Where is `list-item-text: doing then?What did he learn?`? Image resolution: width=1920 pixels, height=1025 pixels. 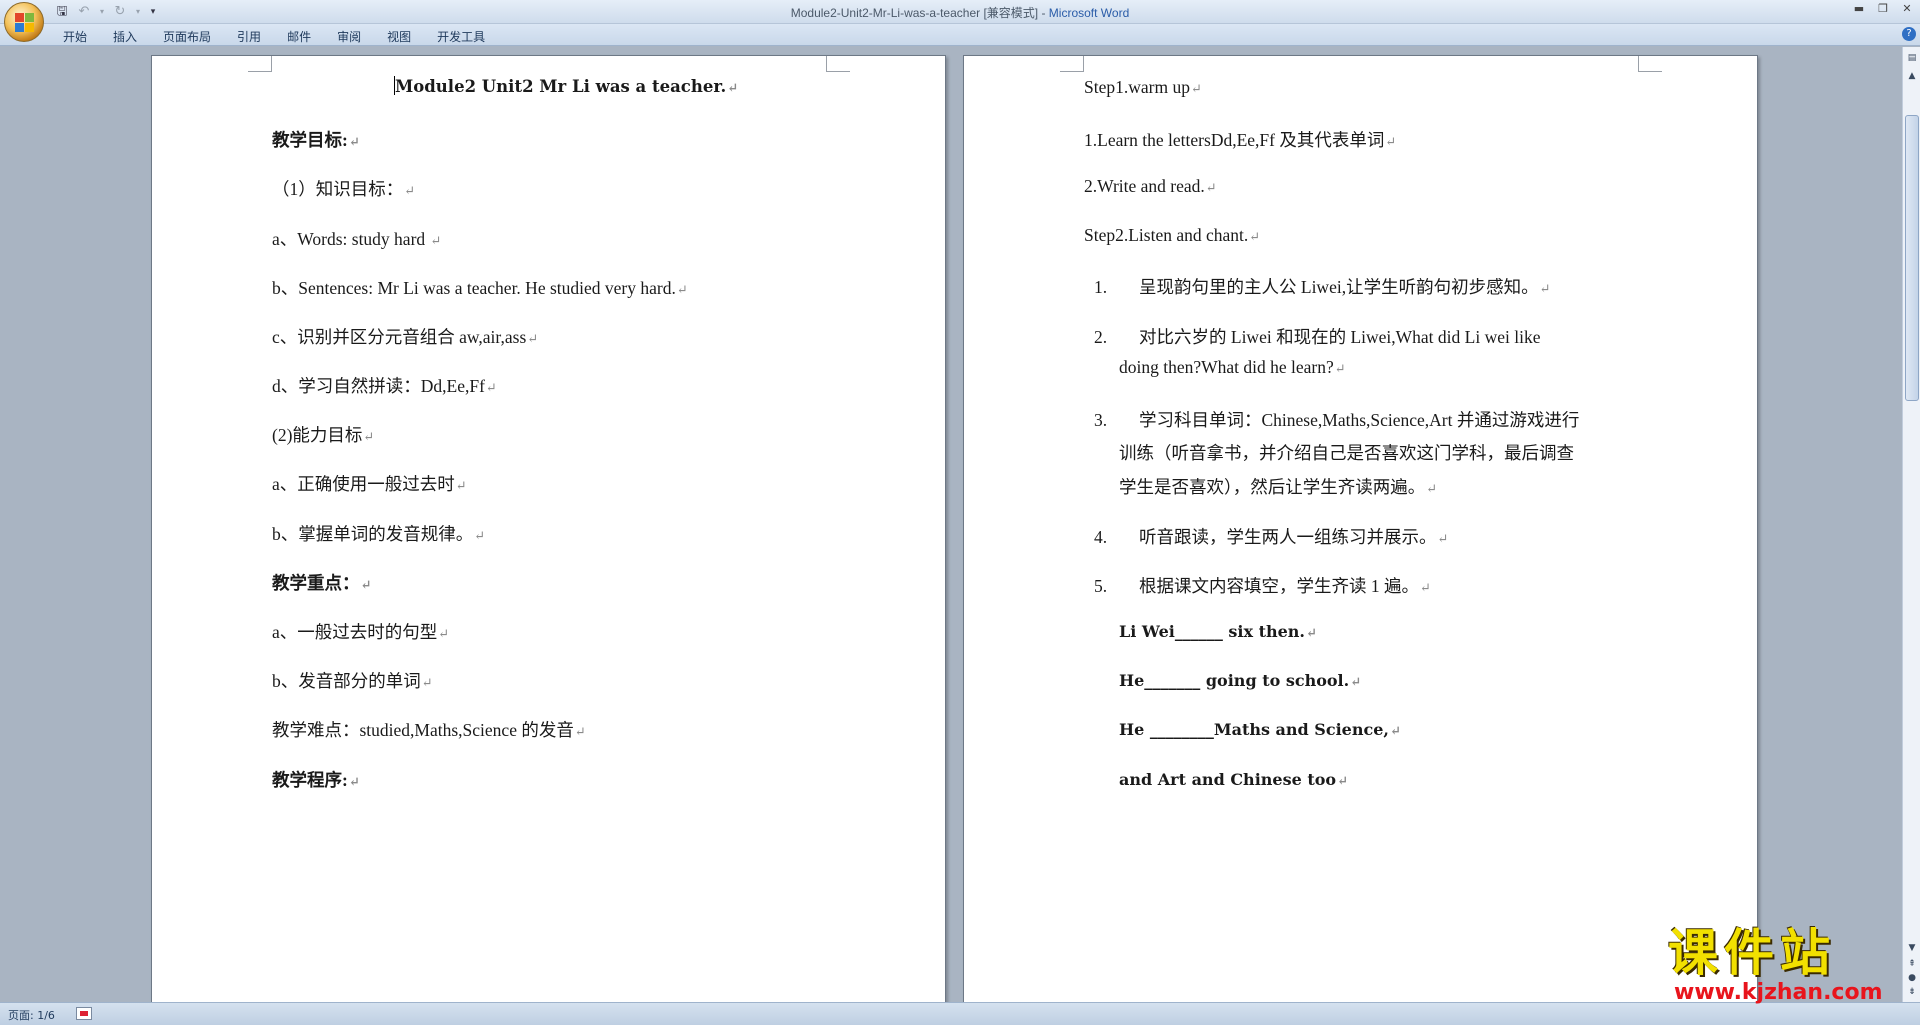
list-item-text: doing then?What did he learn? is located at coordinates (1226, 367).